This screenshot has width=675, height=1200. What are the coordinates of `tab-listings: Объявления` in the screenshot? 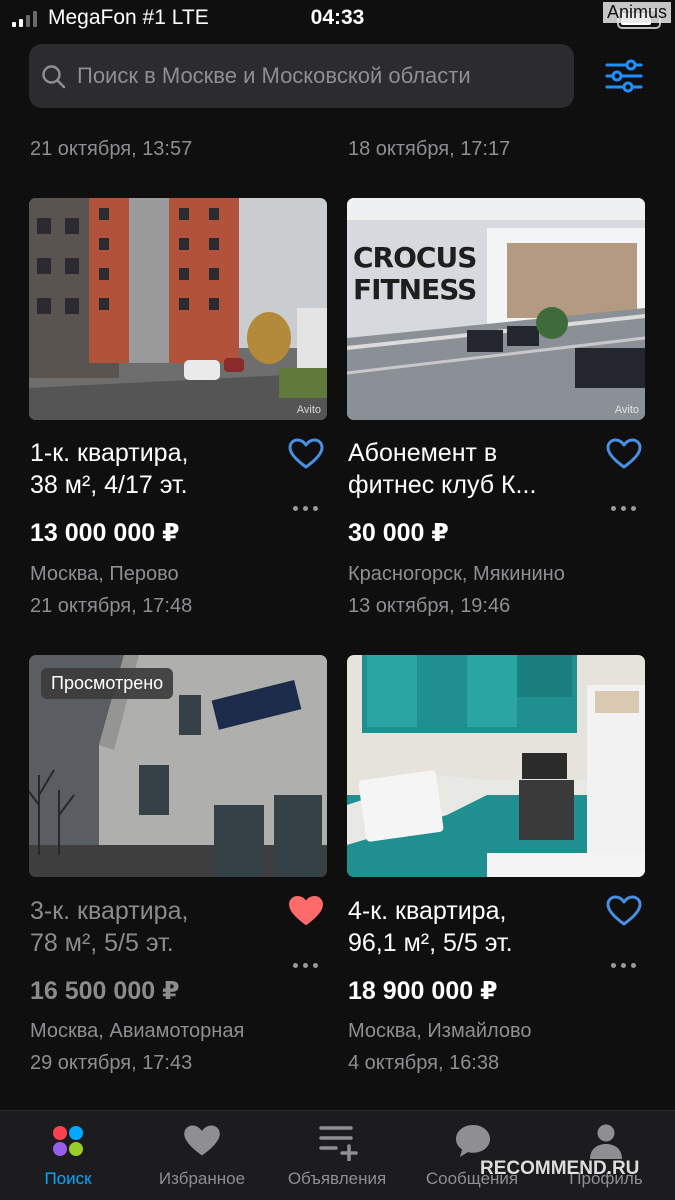 It's located at (337, 1155).